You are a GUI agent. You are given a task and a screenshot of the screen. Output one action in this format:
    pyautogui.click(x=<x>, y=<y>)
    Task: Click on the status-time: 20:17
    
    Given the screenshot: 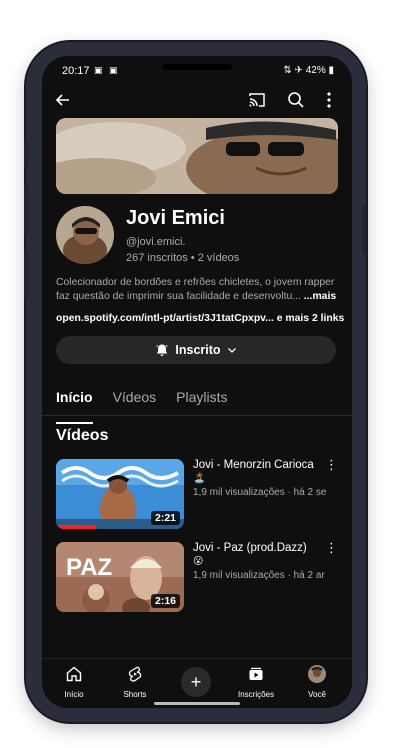 What is the action you would take?
    pyautogui.click(x=76, y=71)
    